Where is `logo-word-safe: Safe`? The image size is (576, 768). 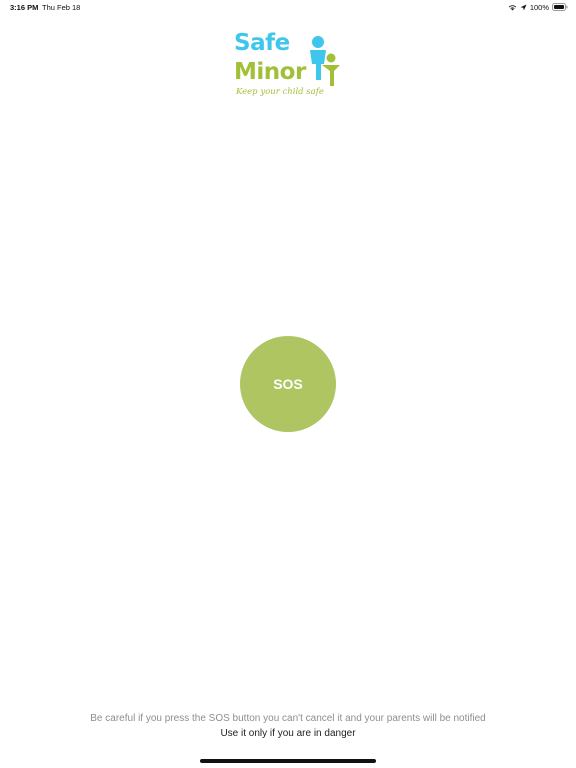 logo-word-safe: Safe is located at coordinates (262, 43).